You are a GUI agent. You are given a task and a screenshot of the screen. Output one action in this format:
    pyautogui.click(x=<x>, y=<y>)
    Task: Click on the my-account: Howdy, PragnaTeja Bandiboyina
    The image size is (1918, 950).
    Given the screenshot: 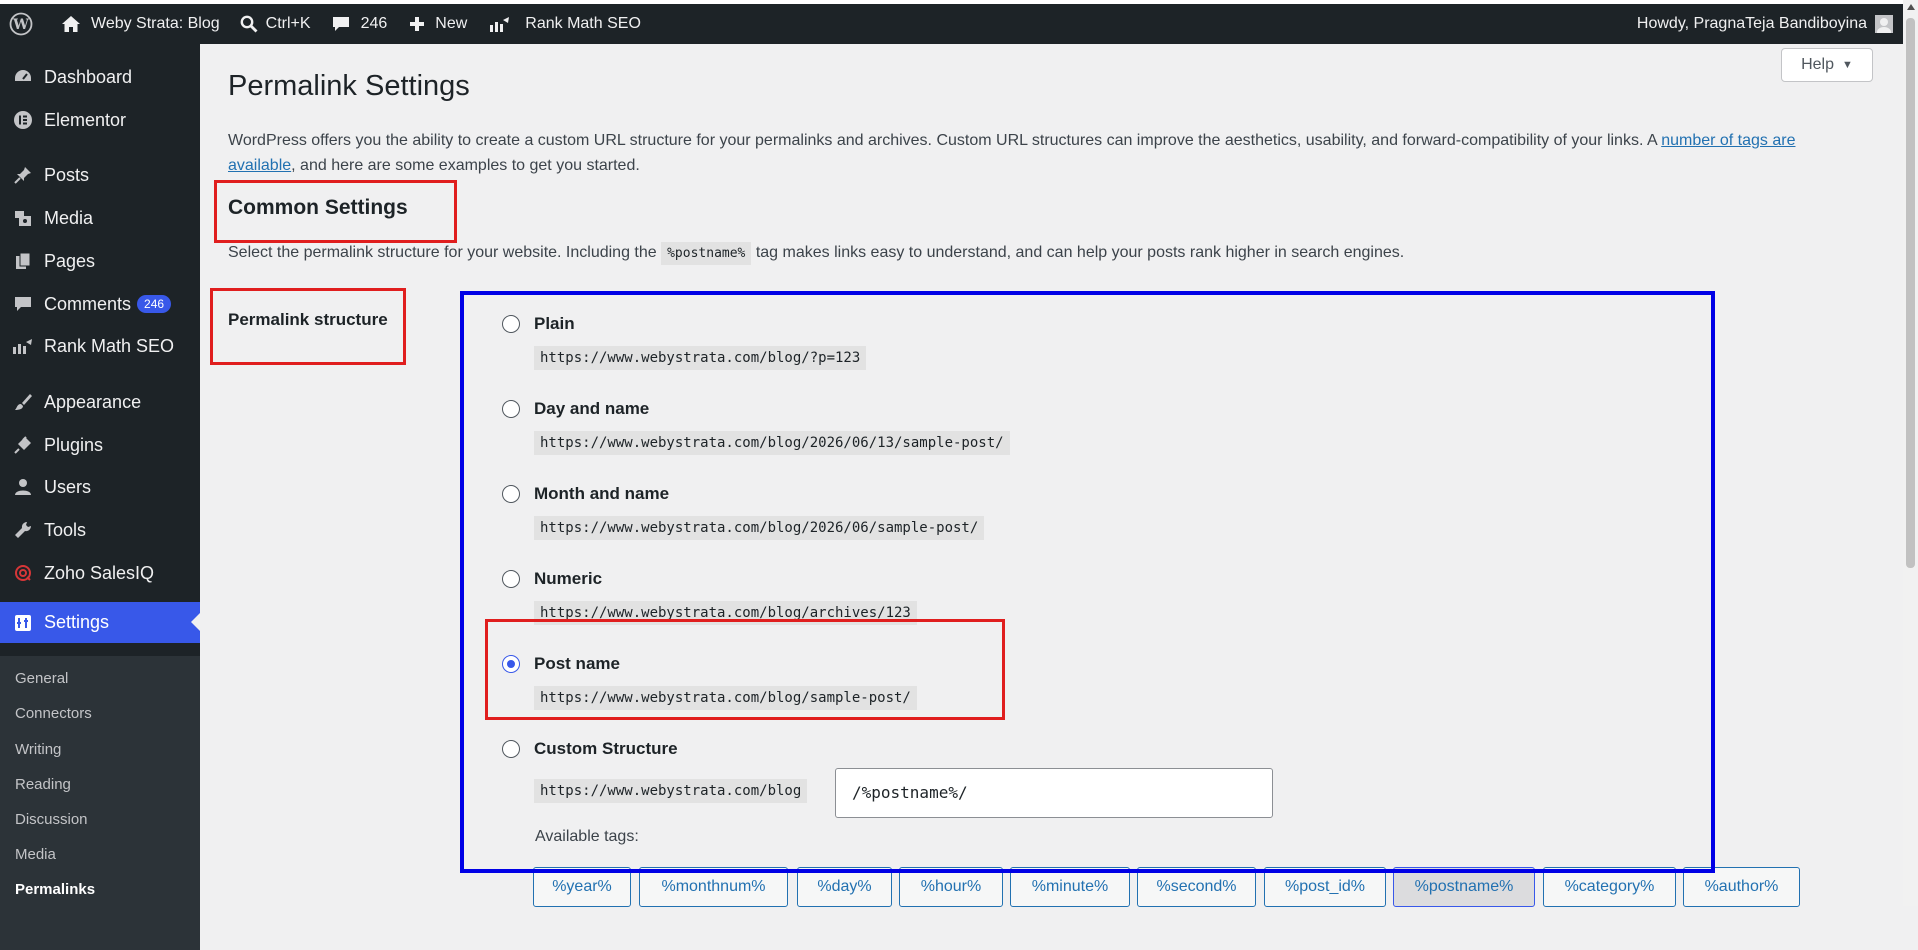 What is the action you would take?
    pyautogui.click(x=1770, y=24)
    